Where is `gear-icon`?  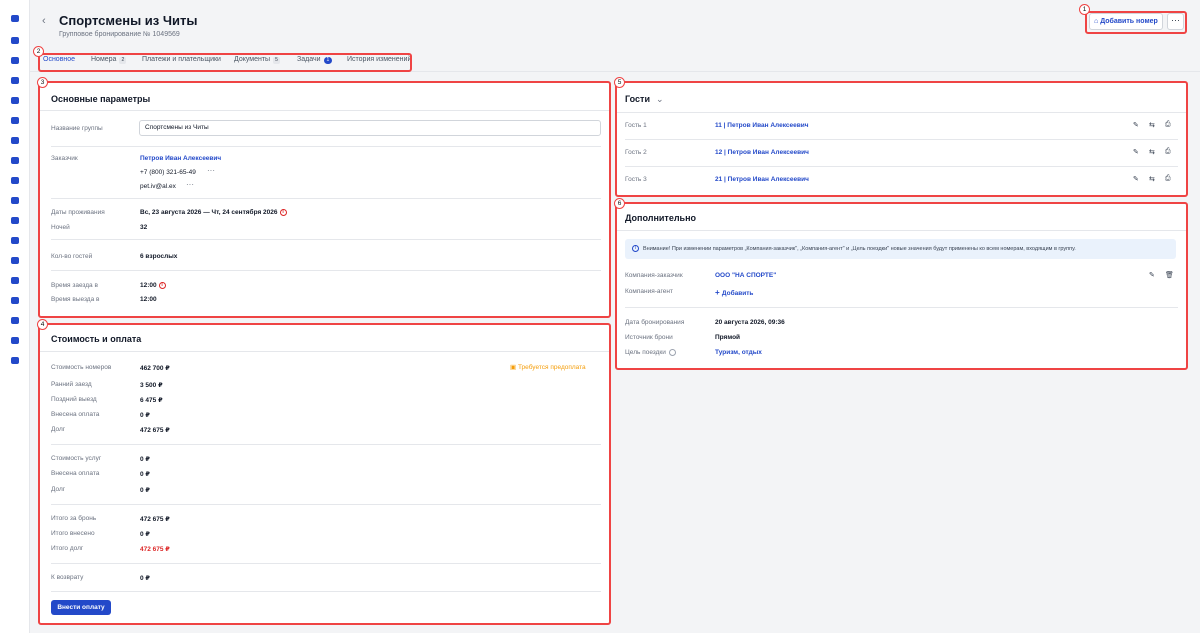 gear-icon is located at coordinates (15, 241).